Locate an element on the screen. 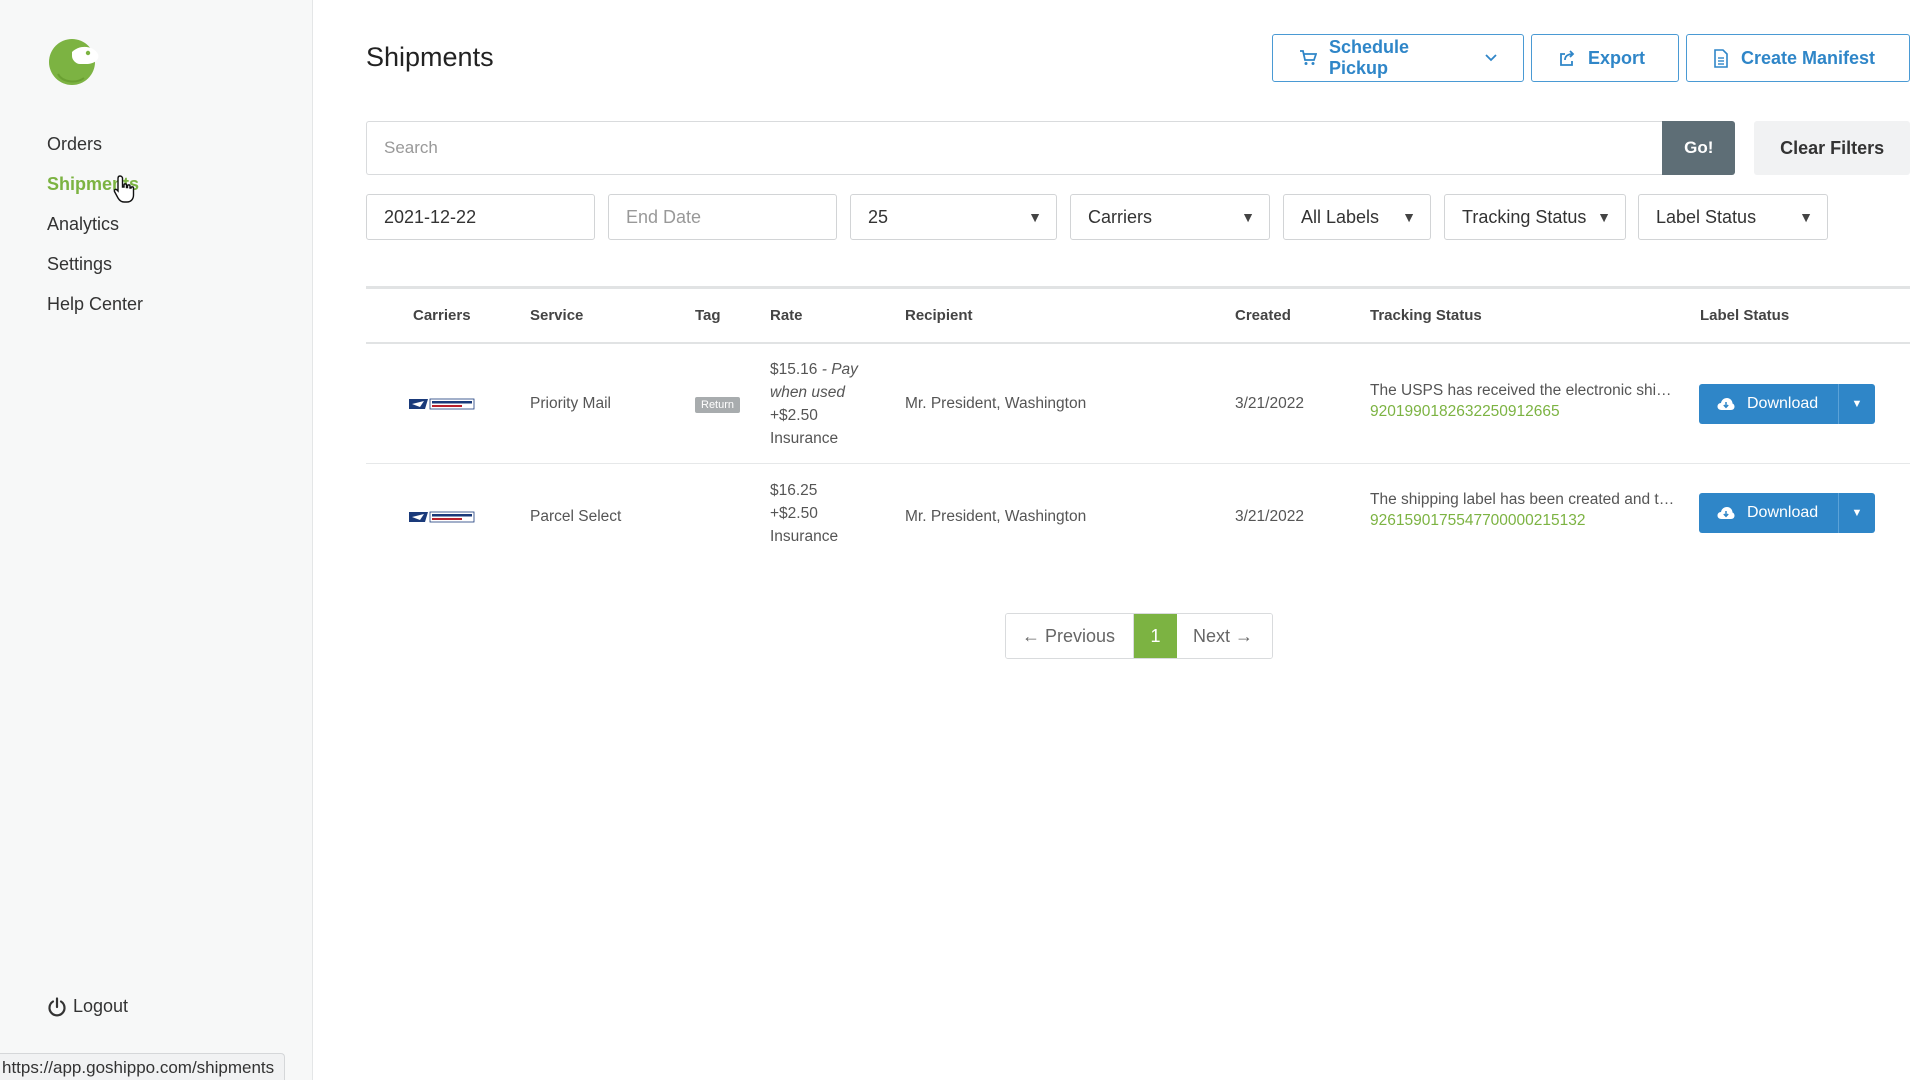 The width and height of the screenshot is (1920, 1080). sidebar-item-help-center: Help Center is located at coordinates (95, 310).